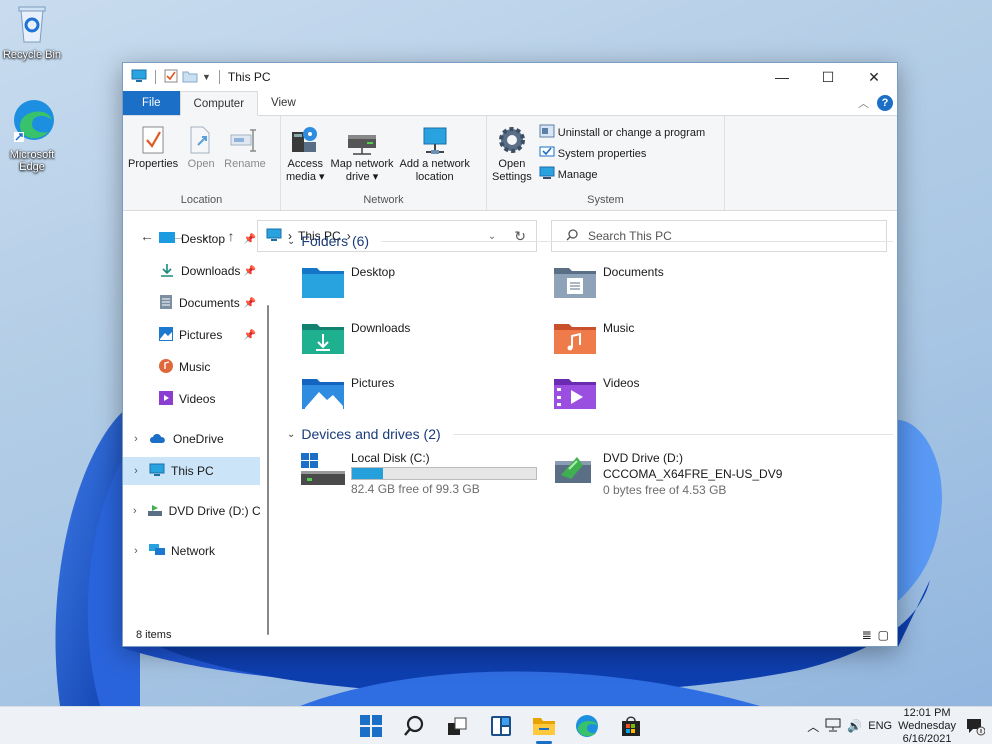 This screenshot has width=992, height=744. Describe the element at coordinates (151, 103) in the screenshot. I see `tab-file: File` at that location.